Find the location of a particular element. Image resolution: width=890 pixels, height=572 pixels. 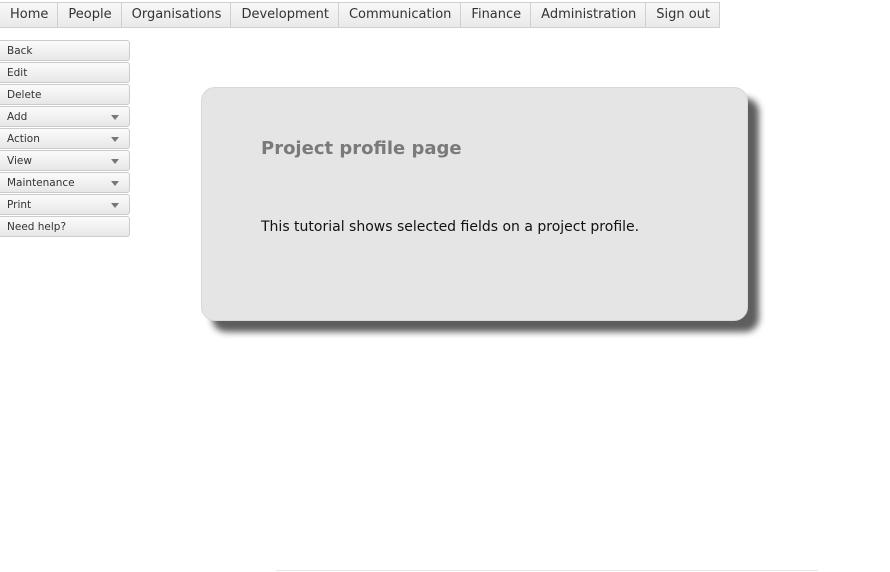

print-dropdown-label: Print is located at coordinates (19, 205).